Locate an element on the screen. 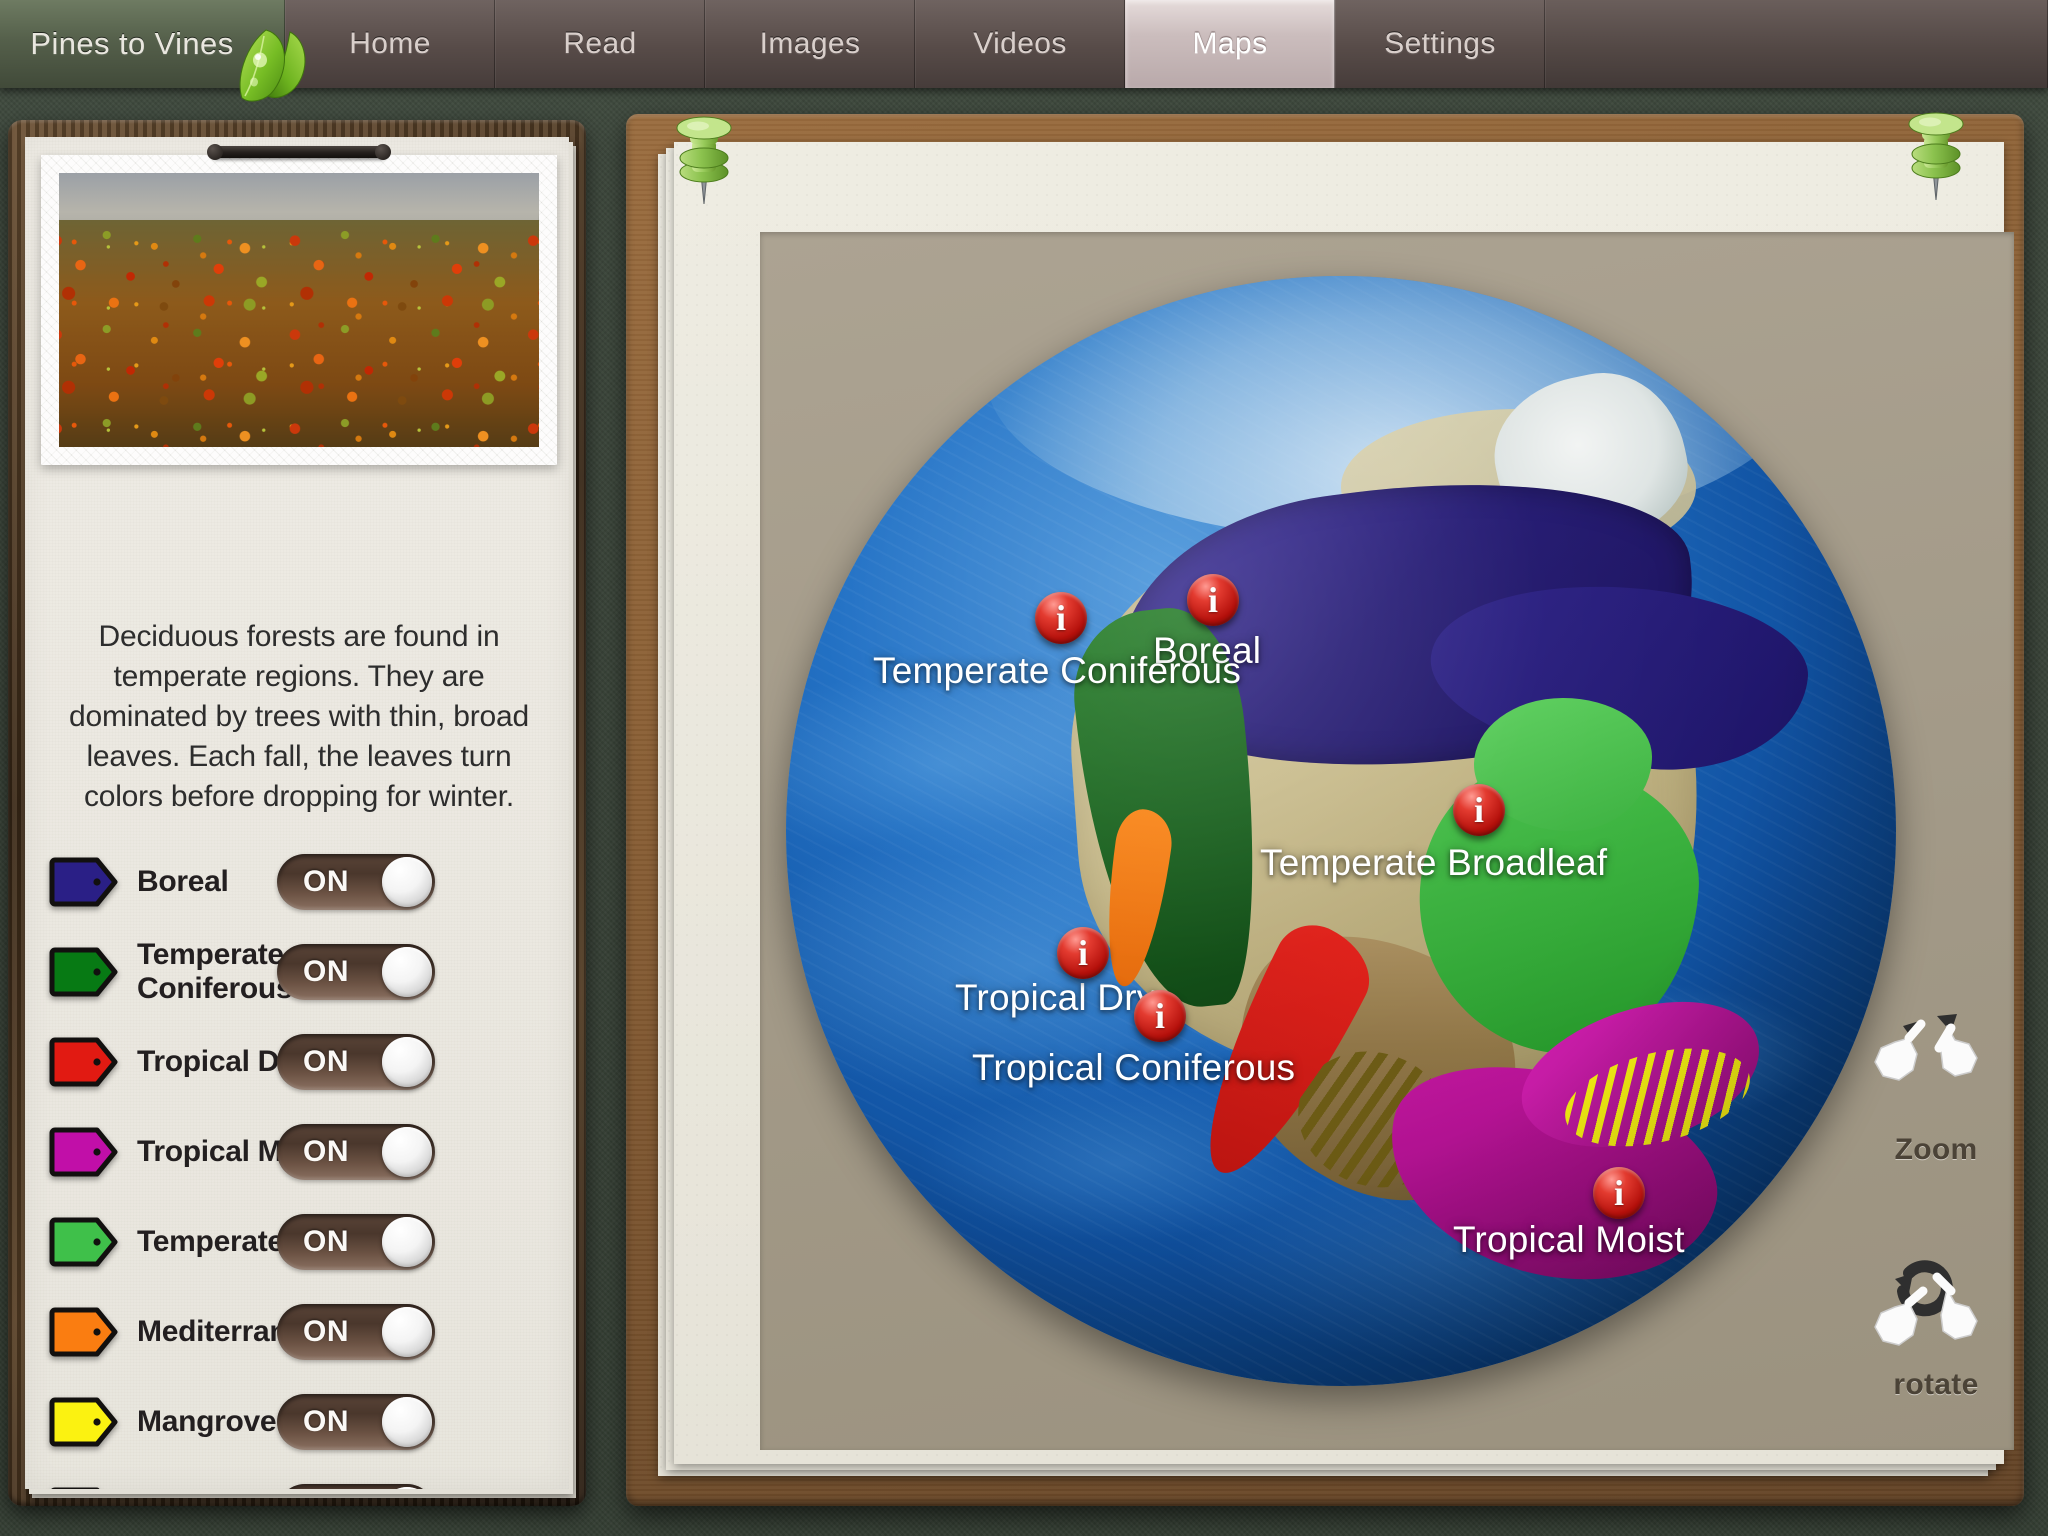 This screenshot has height=1536, width=2048. toggle-tropical-dry-state: ON is located at coordinates (326, 1061).